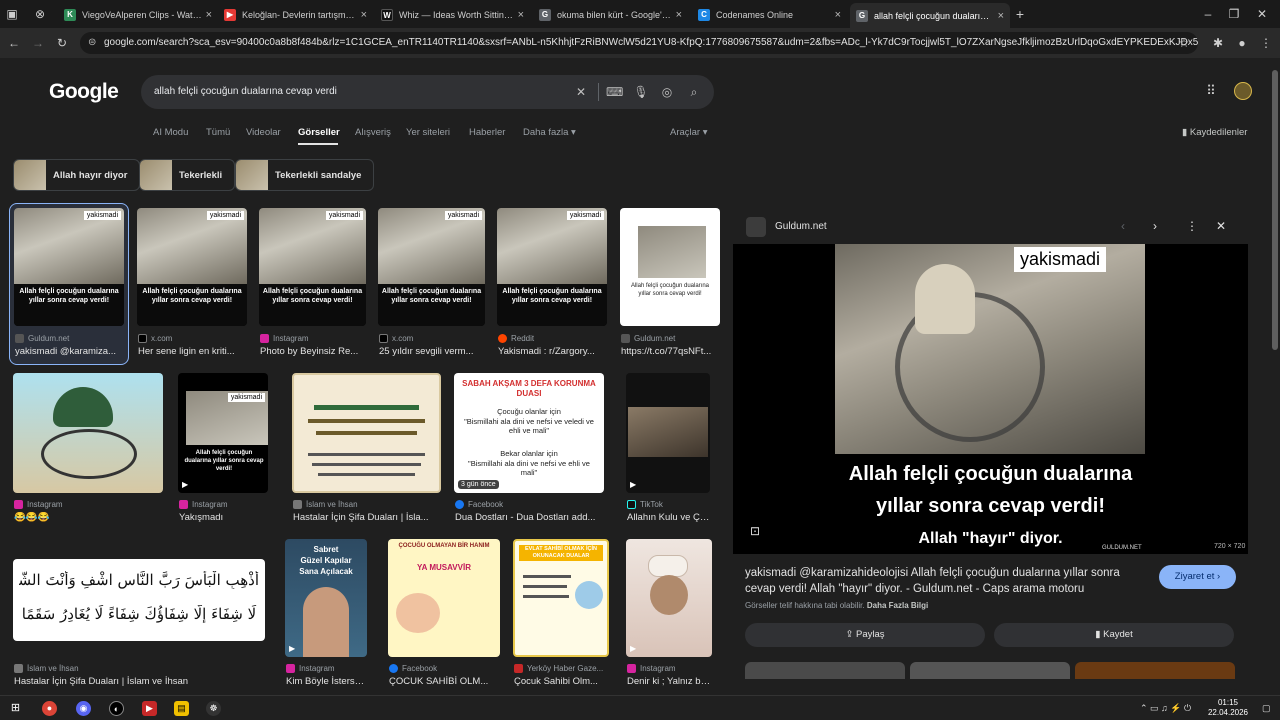 This screenshot has height=720, width=1280. Describe the element at coordinates (1208, 14) in the screenshot. I see `minimize-icon: –` at that location.